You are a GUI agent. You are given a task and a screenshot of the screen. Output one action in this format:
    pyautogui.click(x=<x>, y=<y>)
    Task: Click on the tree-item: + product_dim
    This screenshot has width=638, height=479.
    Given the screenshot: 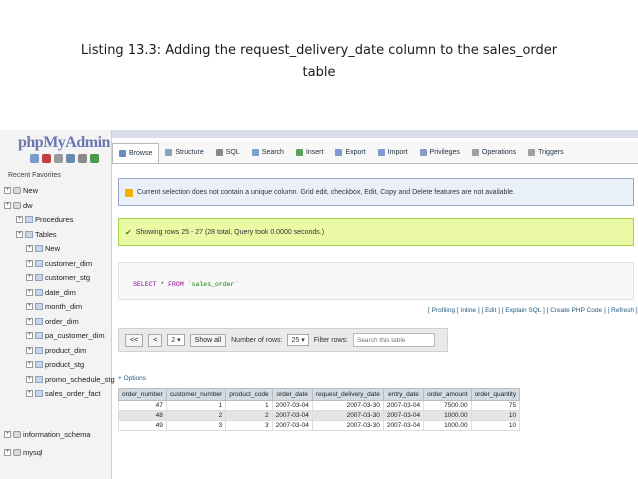 What is the action you would take?
    pyautogui.click(x=56, y=350)
    